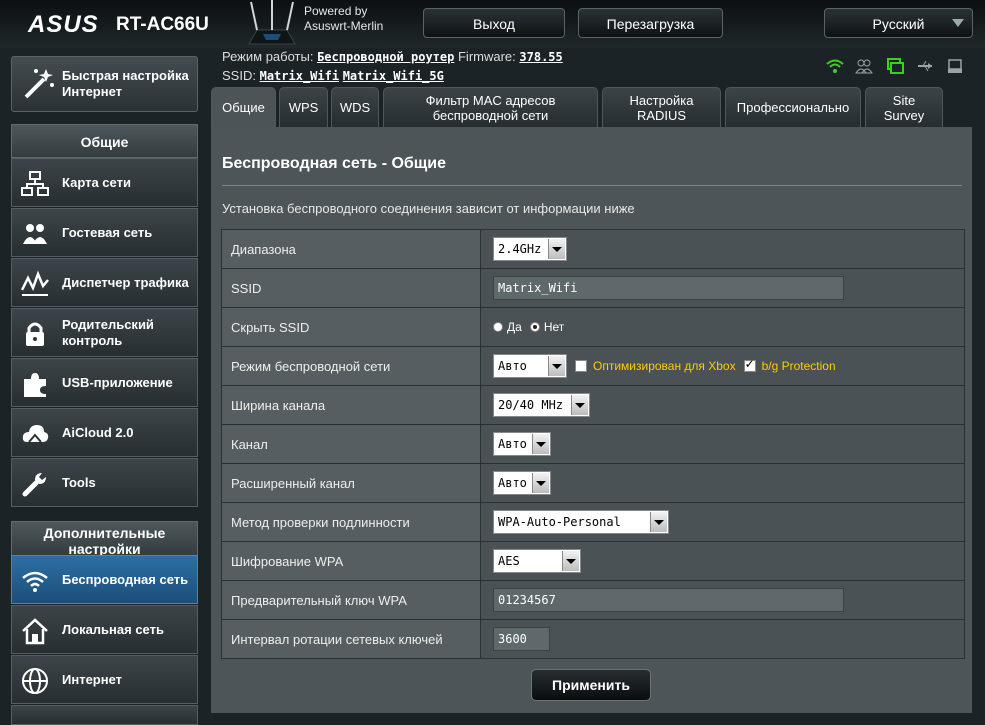  What do you see at coordinates (650, 23) in the screenshot?
I see `reboot-button: Перезагрузка` at bounding box center [650, 23].